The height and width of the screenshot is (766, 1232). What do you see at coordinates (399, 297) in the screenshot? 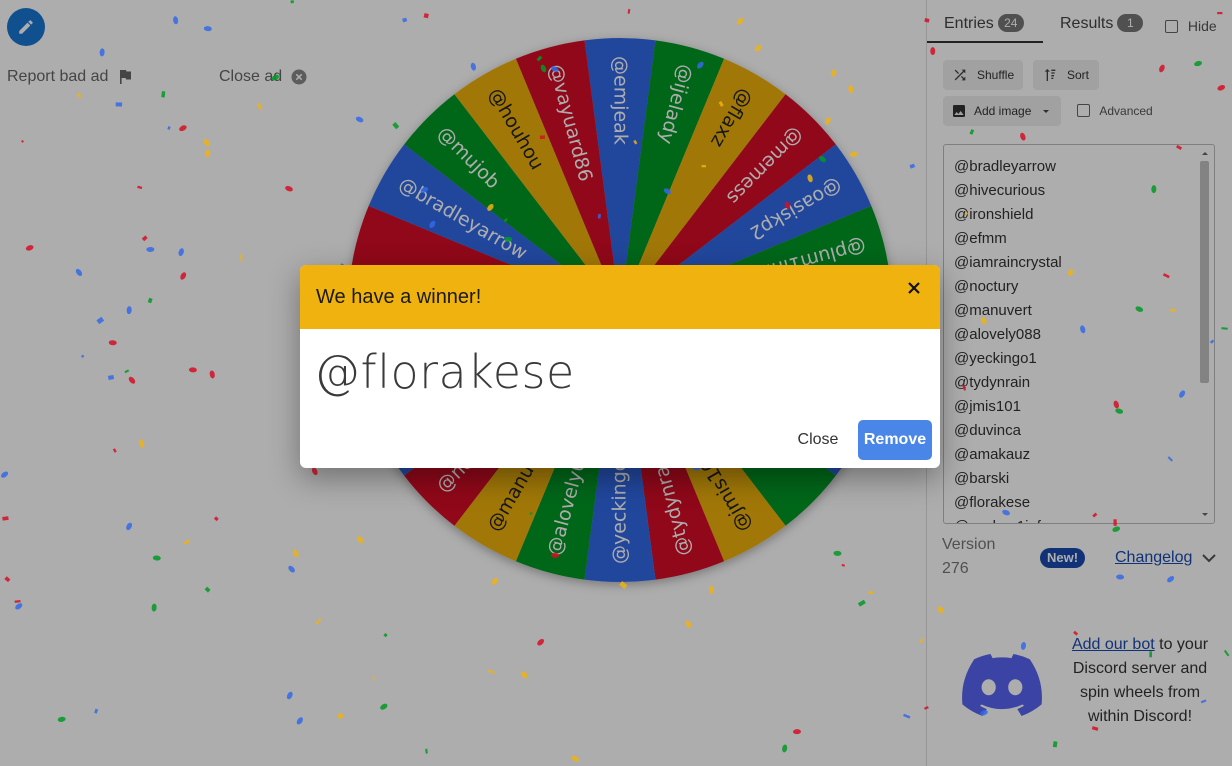
I see `dialog-title: We have a winner!` at bounding box center [399, 297].